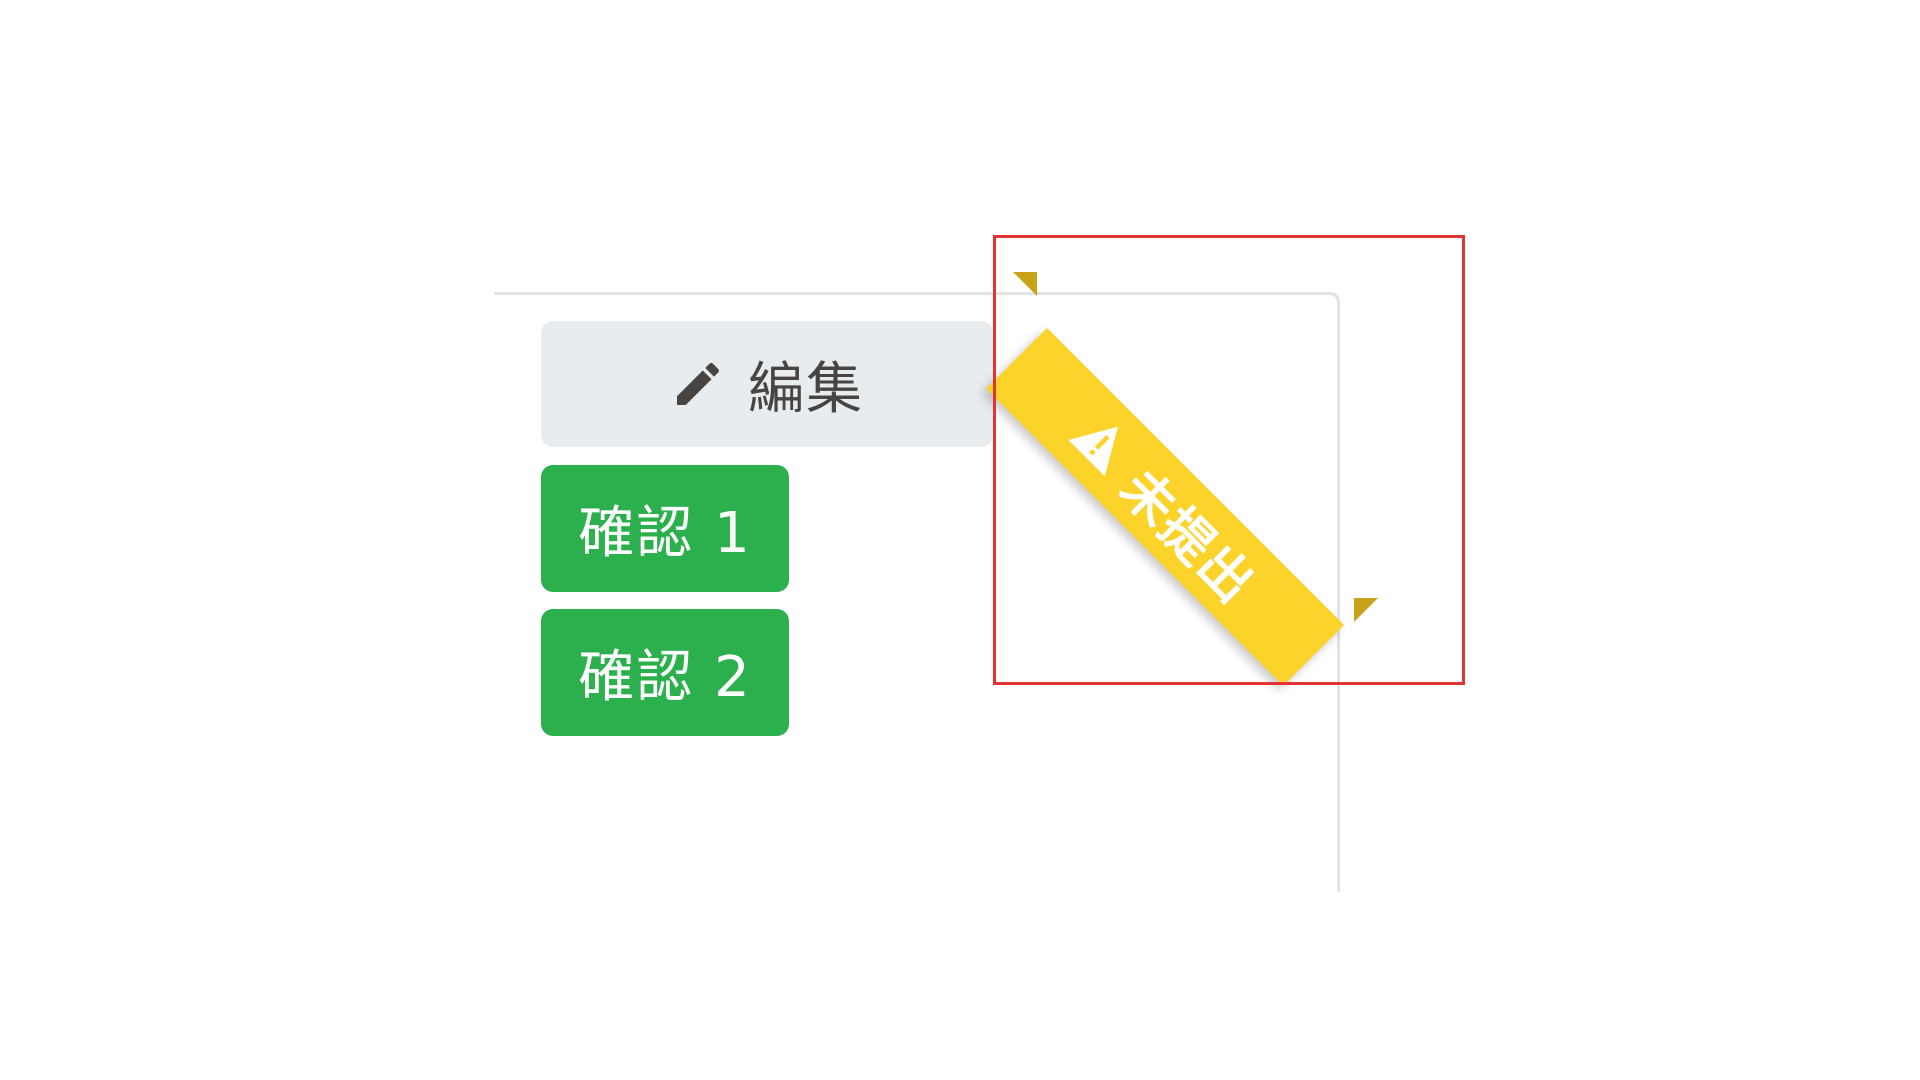 This screenshot has width=1920, height=1080. What do you see at coordinates (665, 528) in the screenshot?
I see `confirm-1-button: 確認 1` at bounding box center [665, 528].